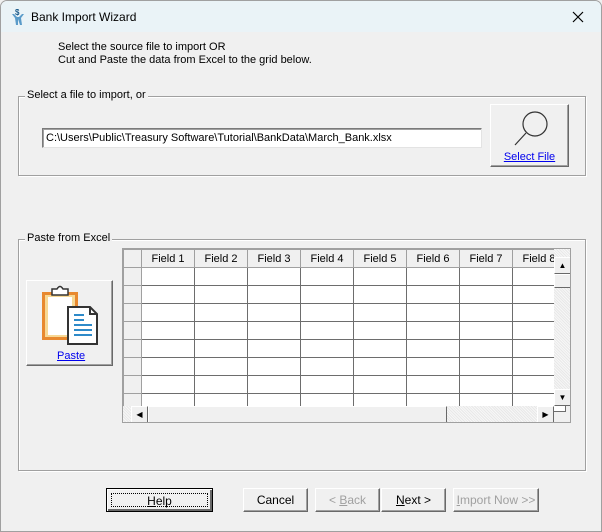  I want to click on back-label-pre: <, so click(334, 500).